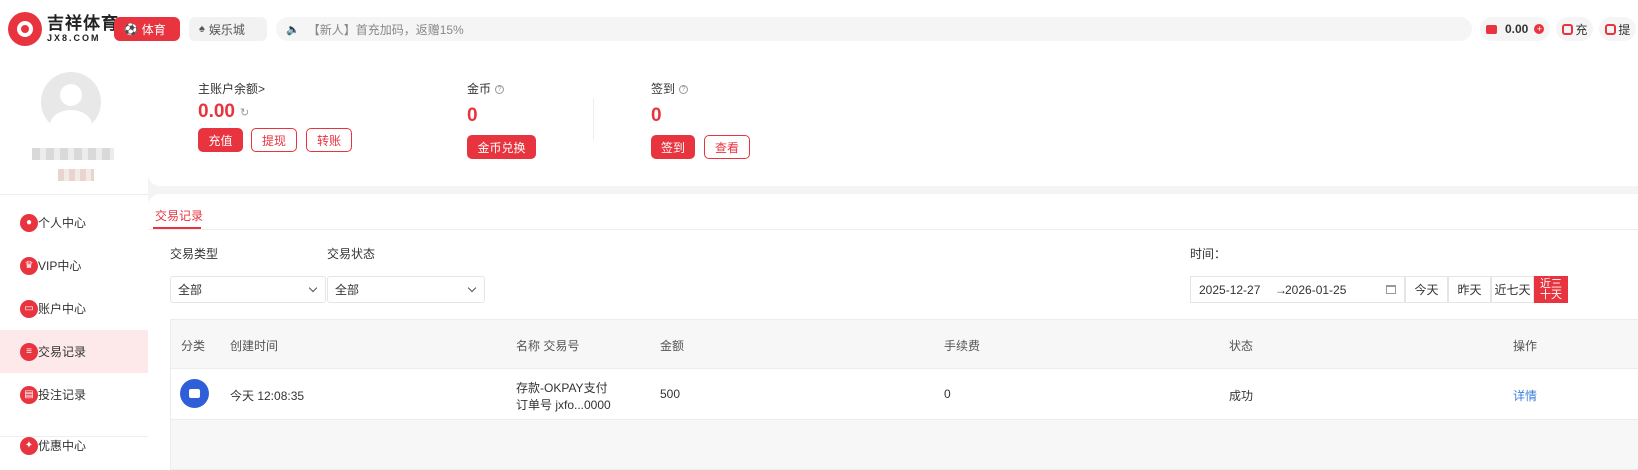 This screenshot has width=1638, height=470. I want to click on checkin-label: 签到?, so click(670, 88).